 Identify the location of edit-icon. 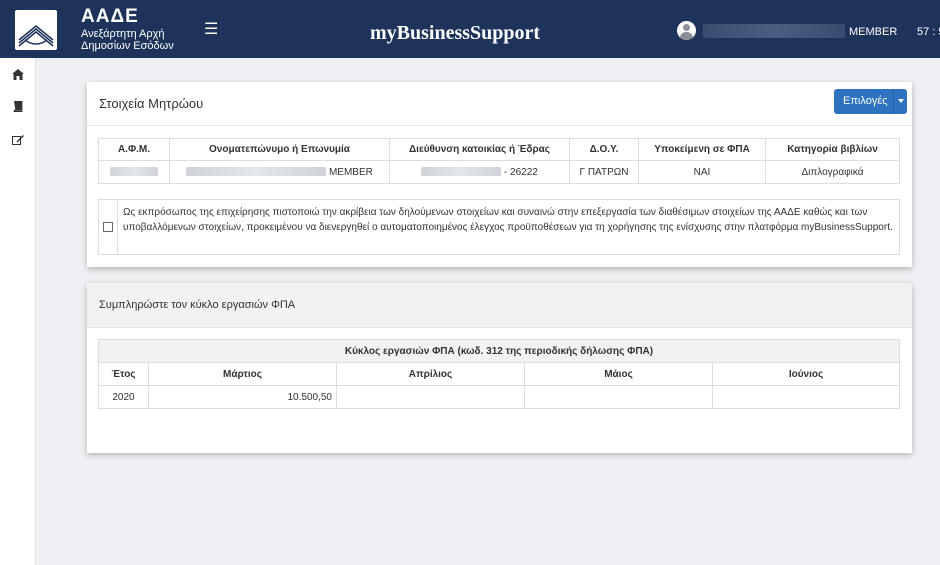
(18, 141).